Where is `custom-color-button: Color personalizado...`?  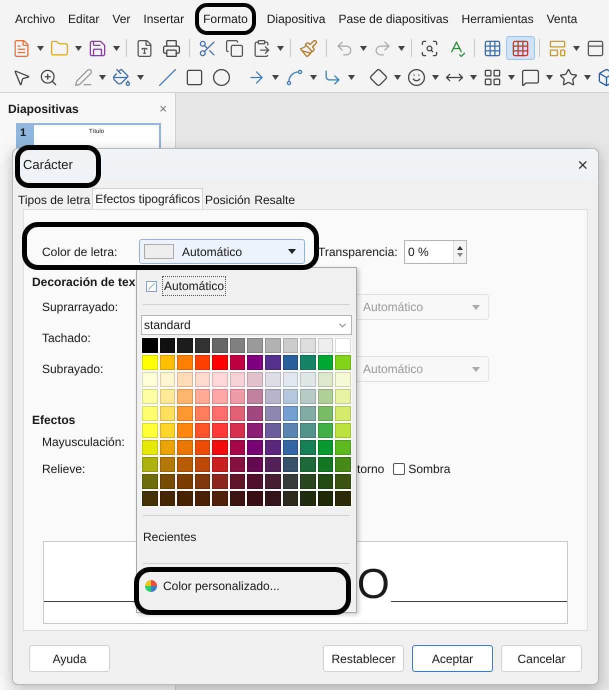
custom-color-button: Color personalizado... is located at coordinates (210, 586).